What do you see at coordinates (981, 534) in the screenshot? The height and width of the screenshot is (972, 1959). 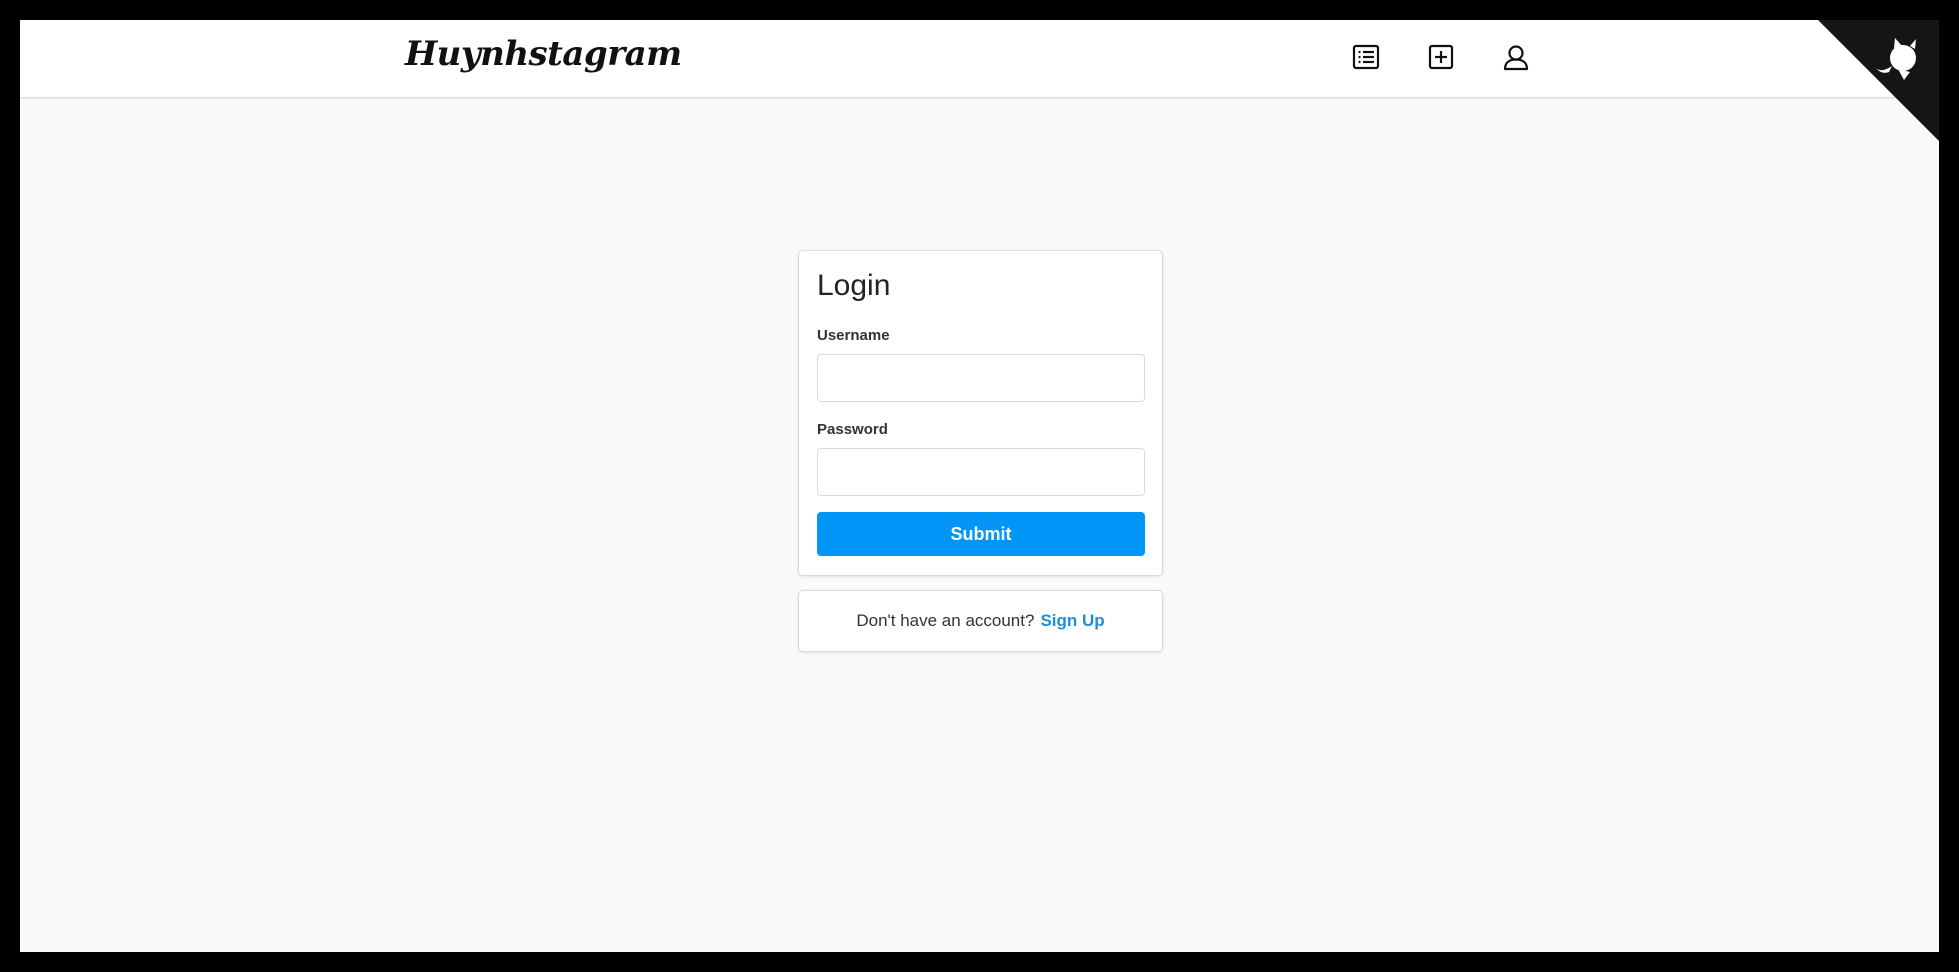 I see `submit-button: Submit` at bounding box center [981, 534].